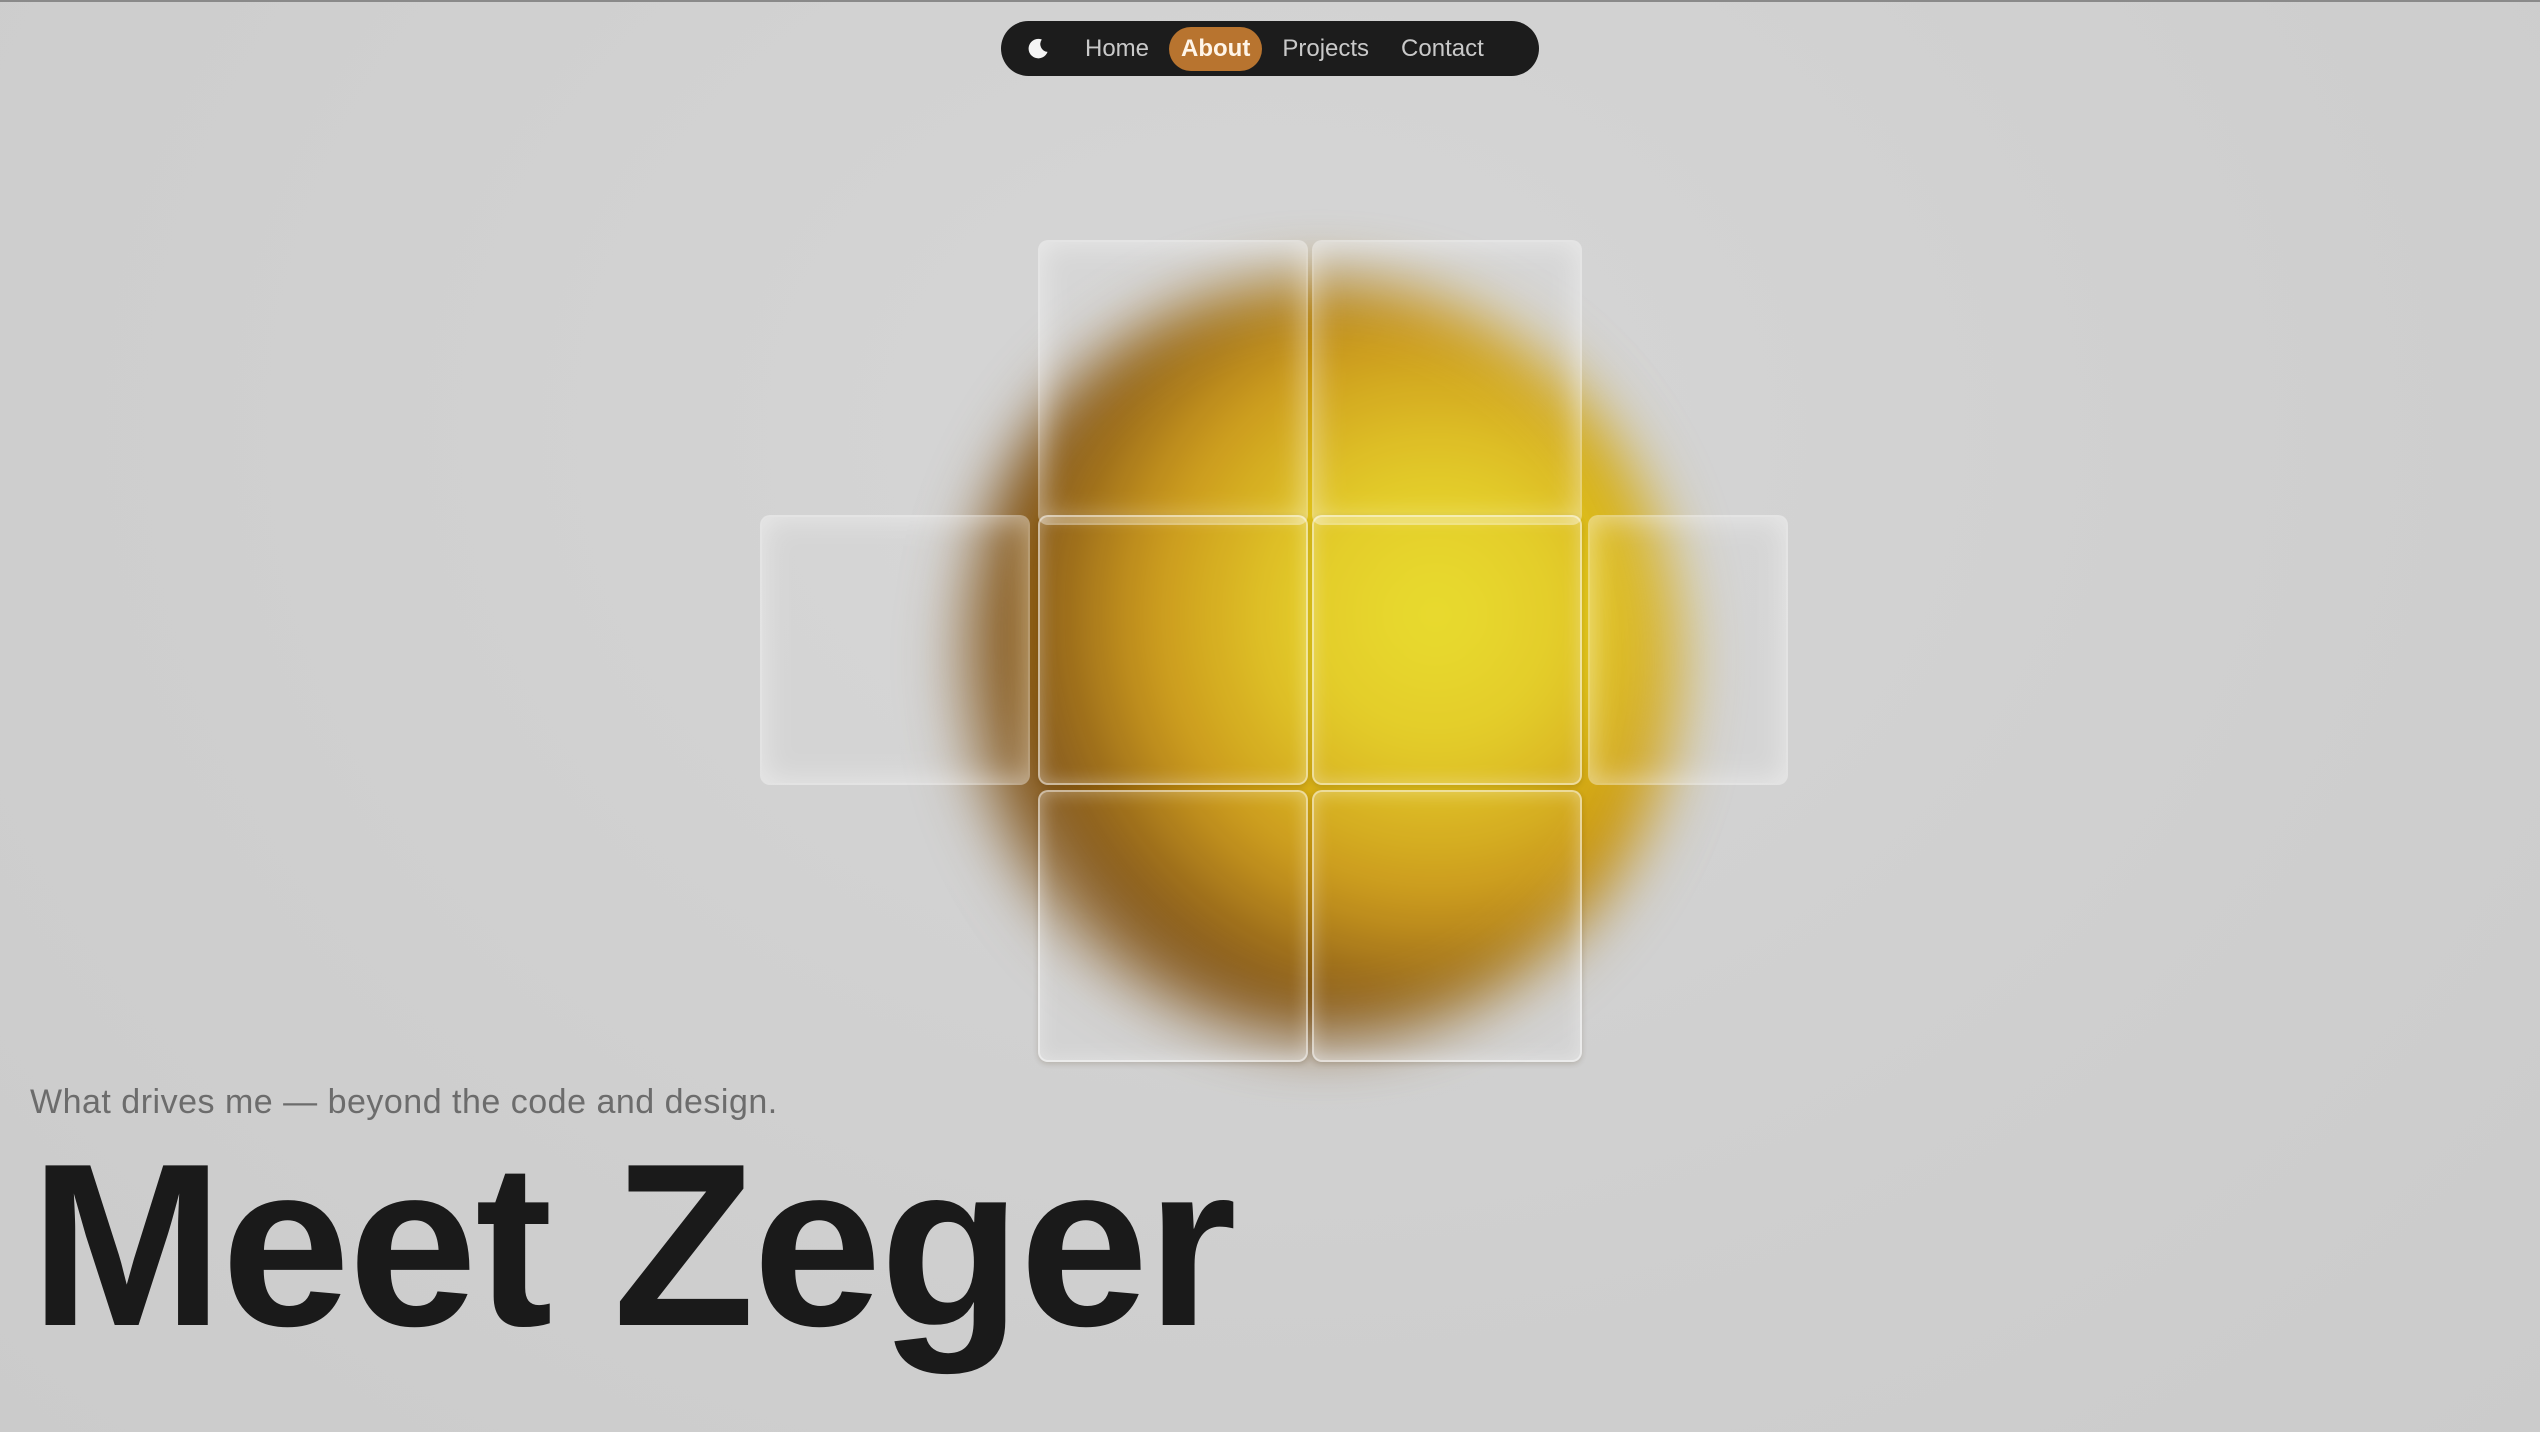 The image size is (2540, 1432). Describe the element at coordinates (1442, 49) in the screenshot. I see `nav-item-contact: Contact` at that location.